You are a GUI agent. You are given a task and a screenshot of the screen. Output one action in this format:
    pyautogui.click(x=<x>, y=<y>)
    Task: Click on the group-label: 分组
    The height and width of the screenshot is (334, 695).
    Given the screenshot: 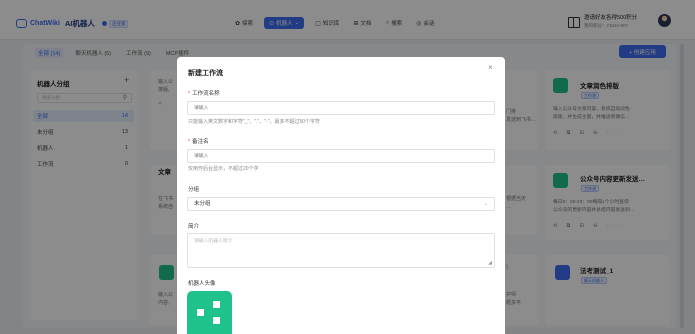 What is the action you would take?
    pyautogui.click(x=194, y=190)
    